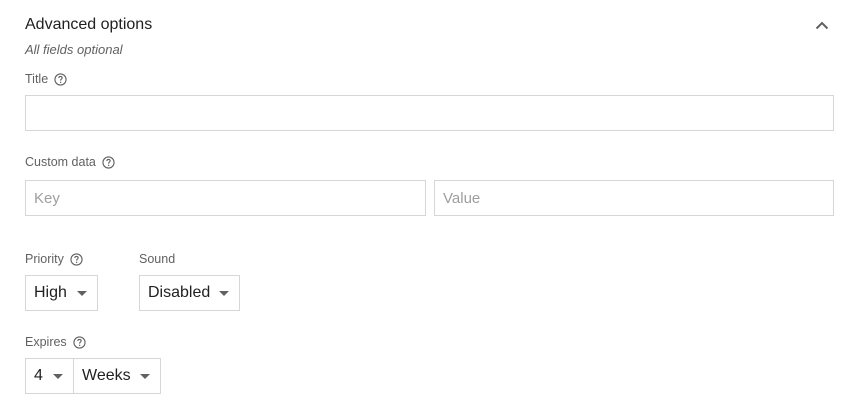 The height and width of the screenshot is (415, 864). I want to click on priority-select: High, so click(61, 293).